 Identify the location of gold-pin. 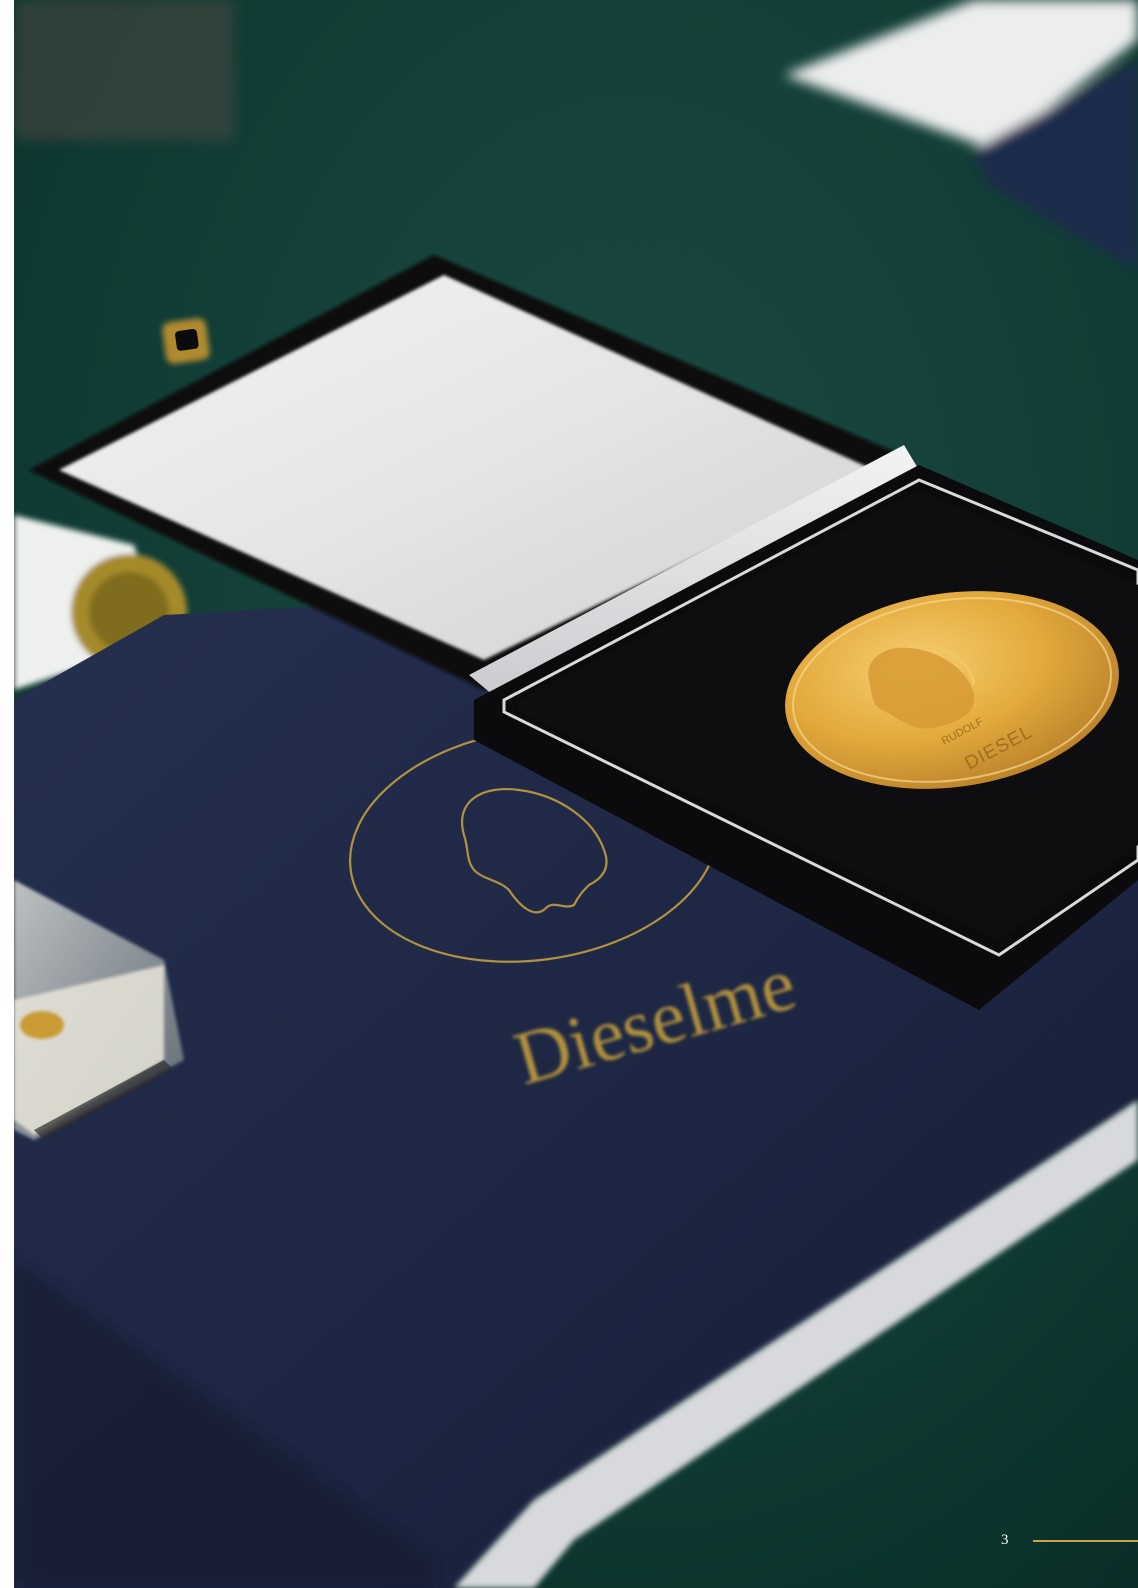
(42, 1025).